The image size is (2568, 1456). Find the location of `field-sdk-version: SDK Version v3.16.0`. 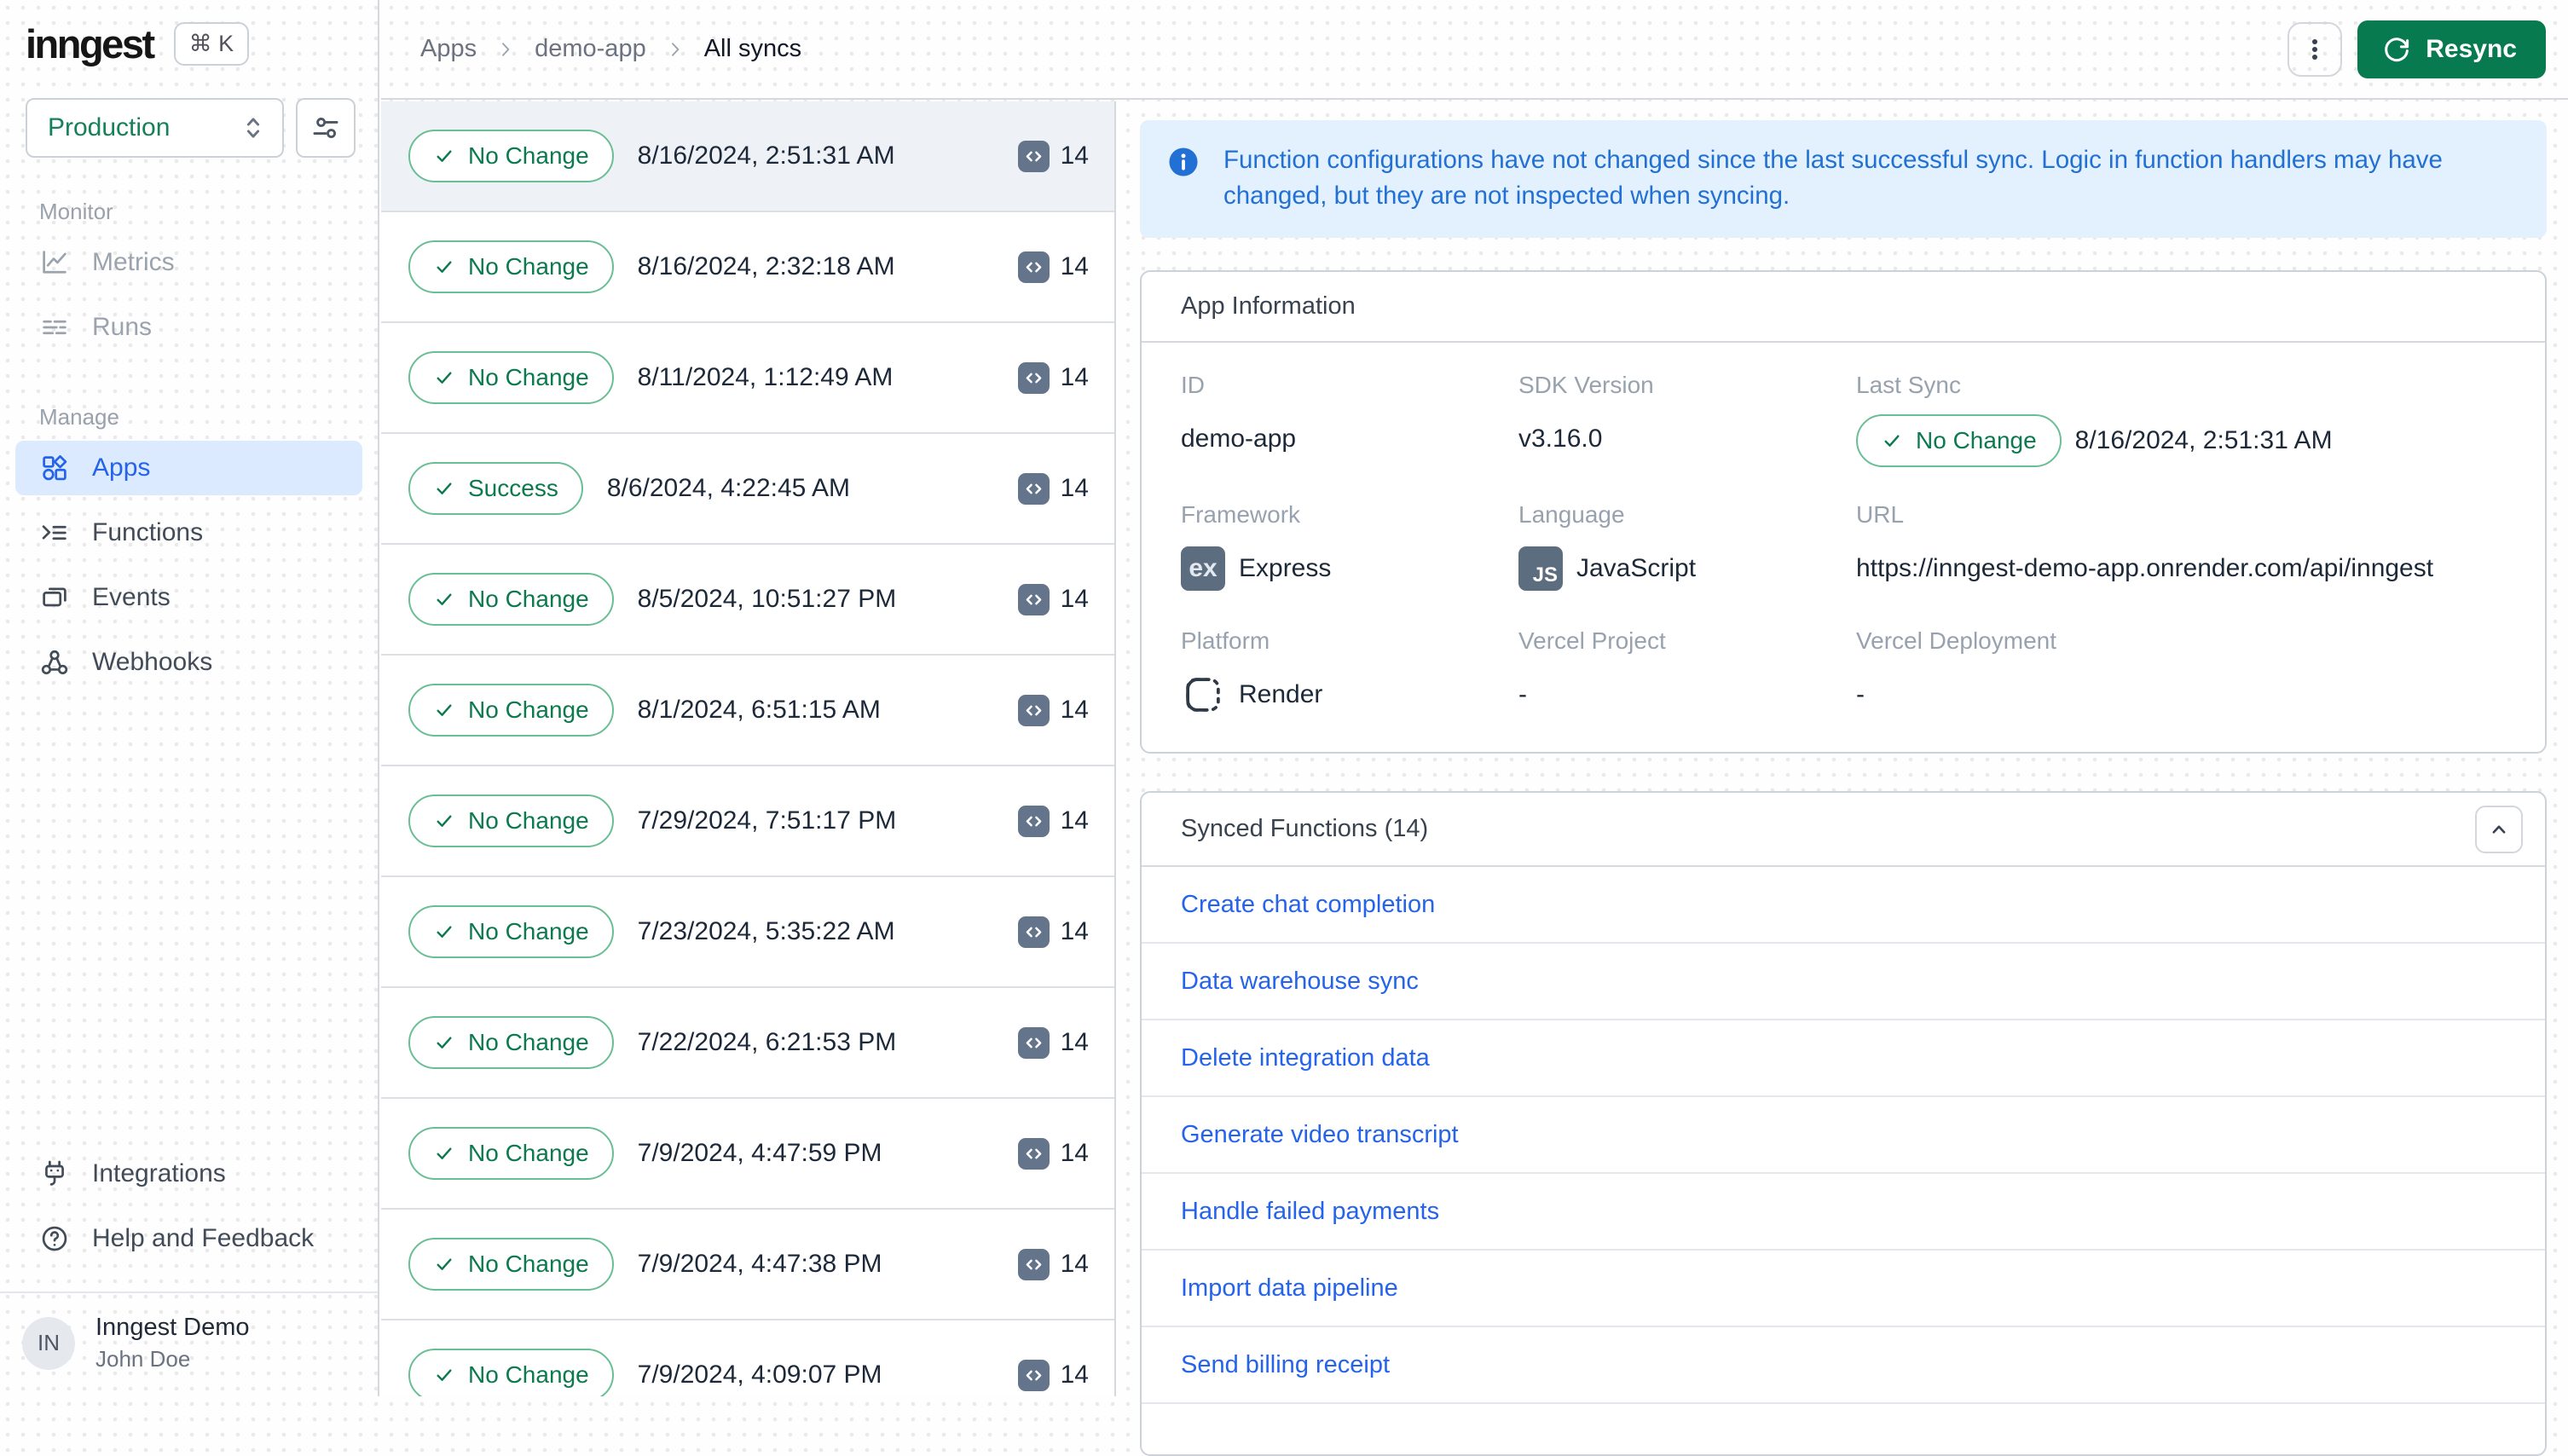

field-sdk-version: SDK Version v3.16.0 is located at coordinates (1687, 419).